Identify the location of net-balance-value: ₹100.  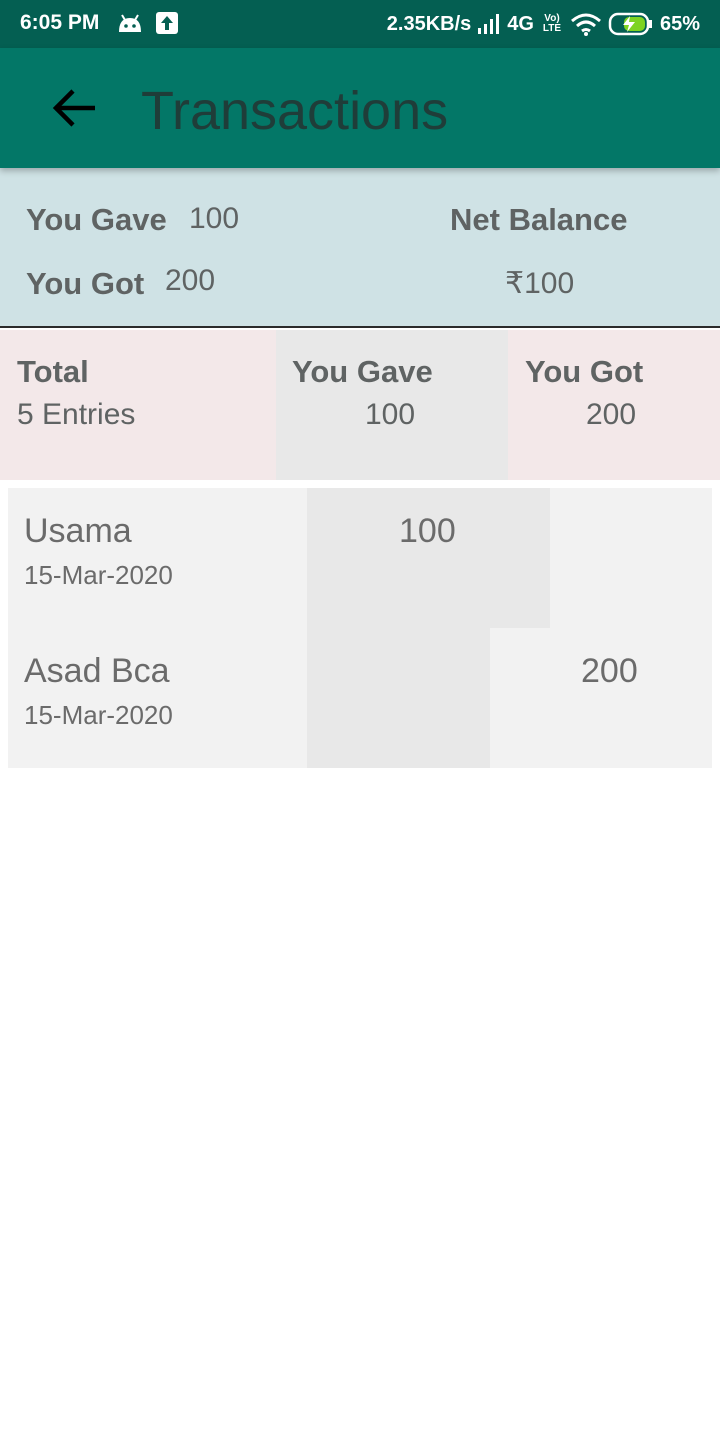
(540, 283).